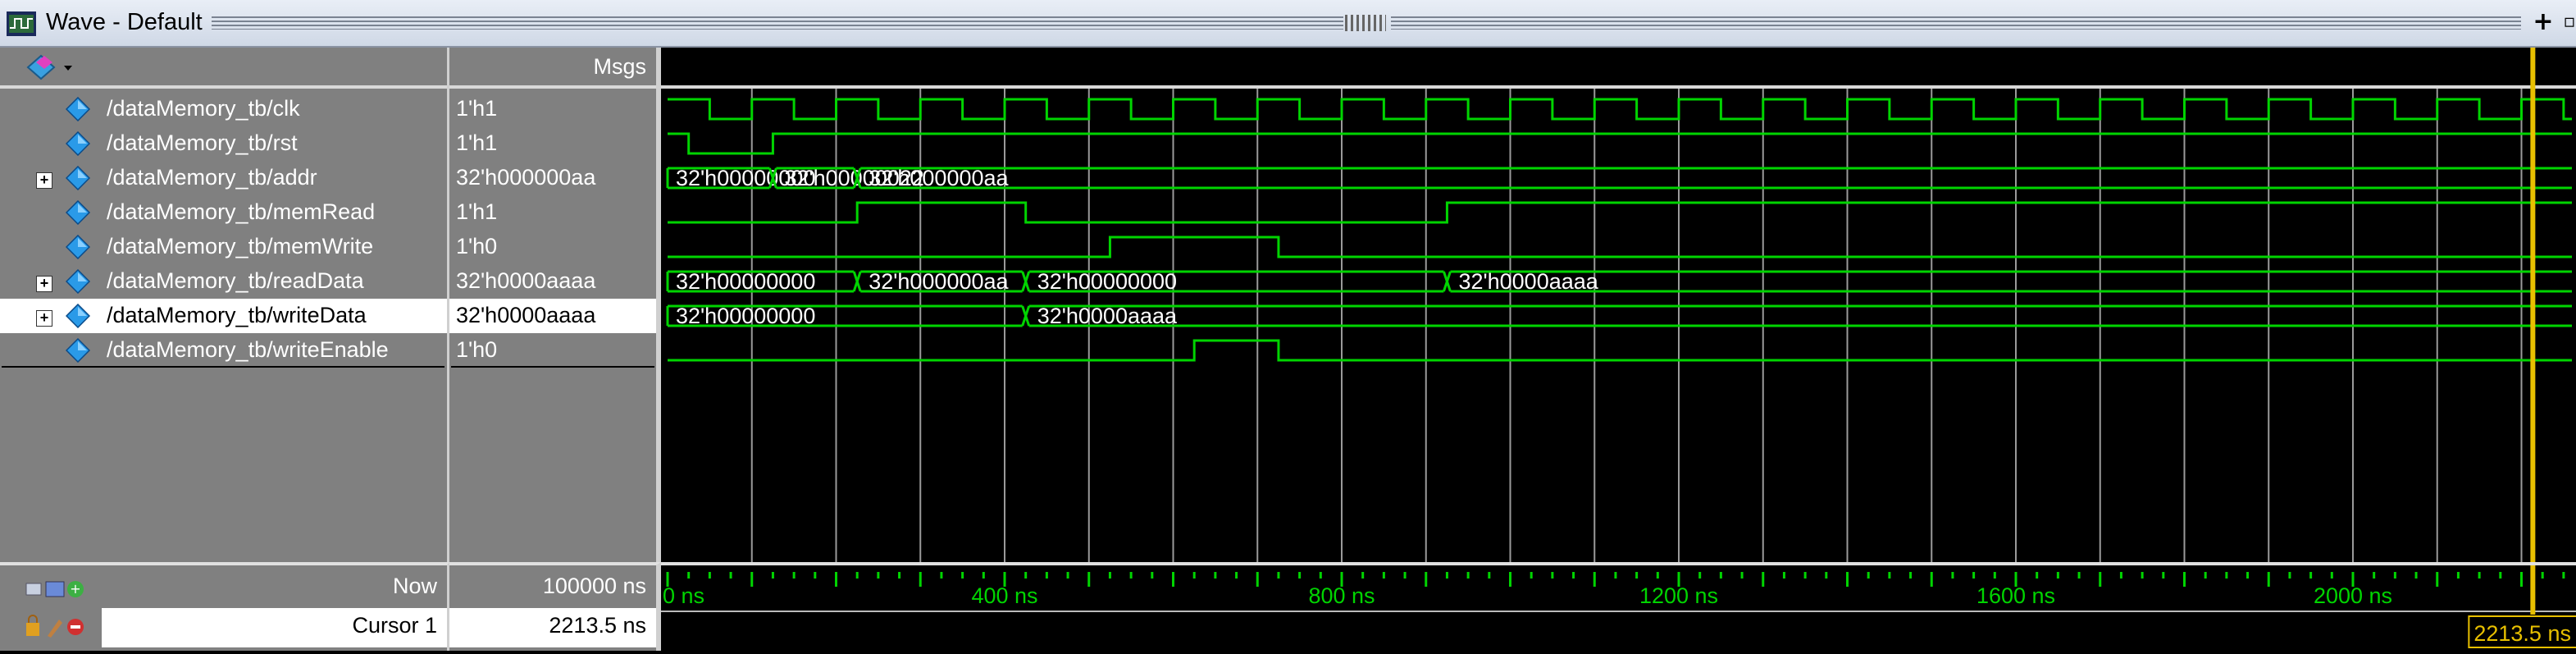 This screenshot has height=654, width=2576. What do you see at coordinates (2566, 22) in the screenshot?
I see `undock-icon: ▫` at bounding box center [2566, 22].